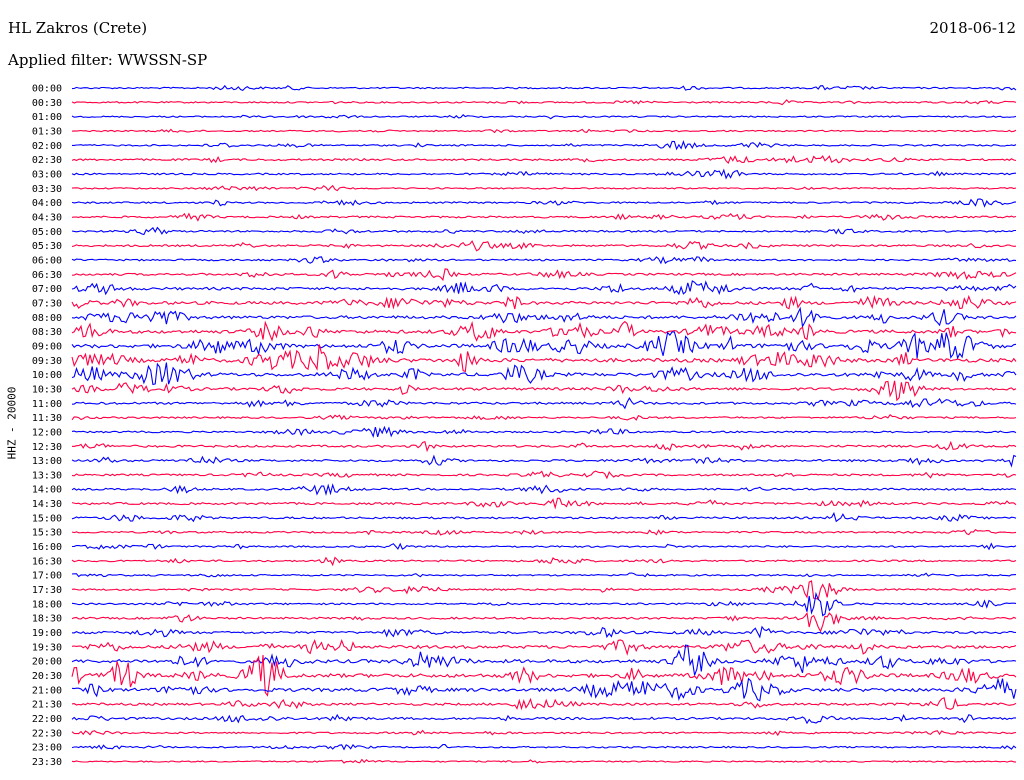 This screenshot has width=1024, height=780. Describe the element at coordinates (47, 547) in the screenshot. I see `row-time-label: 16:00` at that location.